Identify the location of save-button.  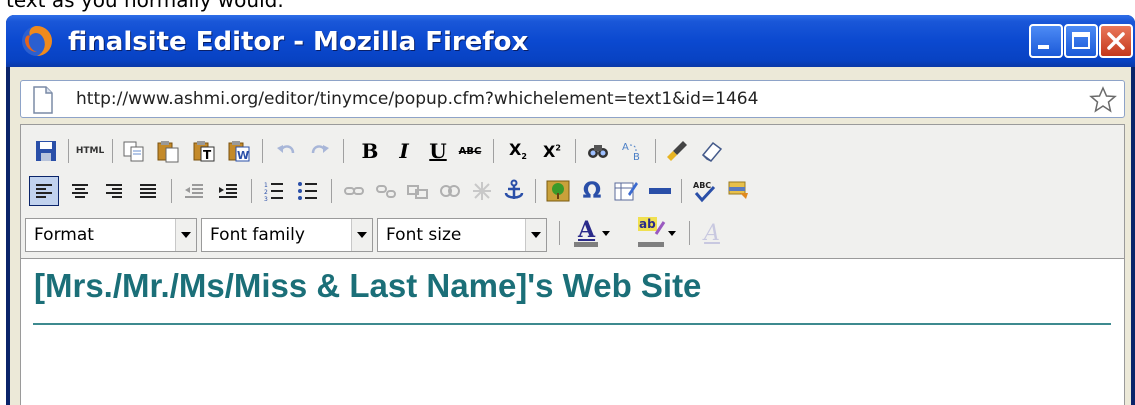
(46, 151).